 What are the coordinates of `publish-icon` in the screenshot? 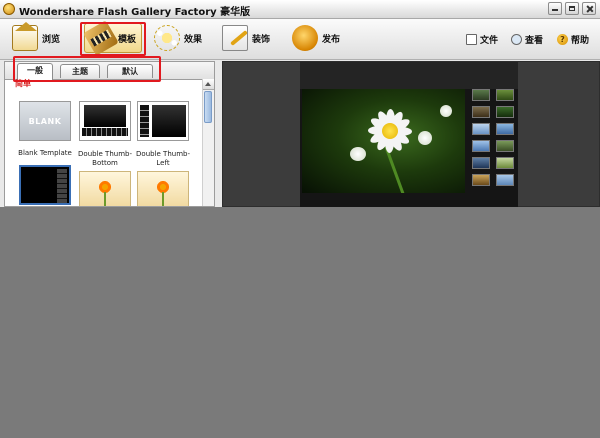 It's located at (305, 38).